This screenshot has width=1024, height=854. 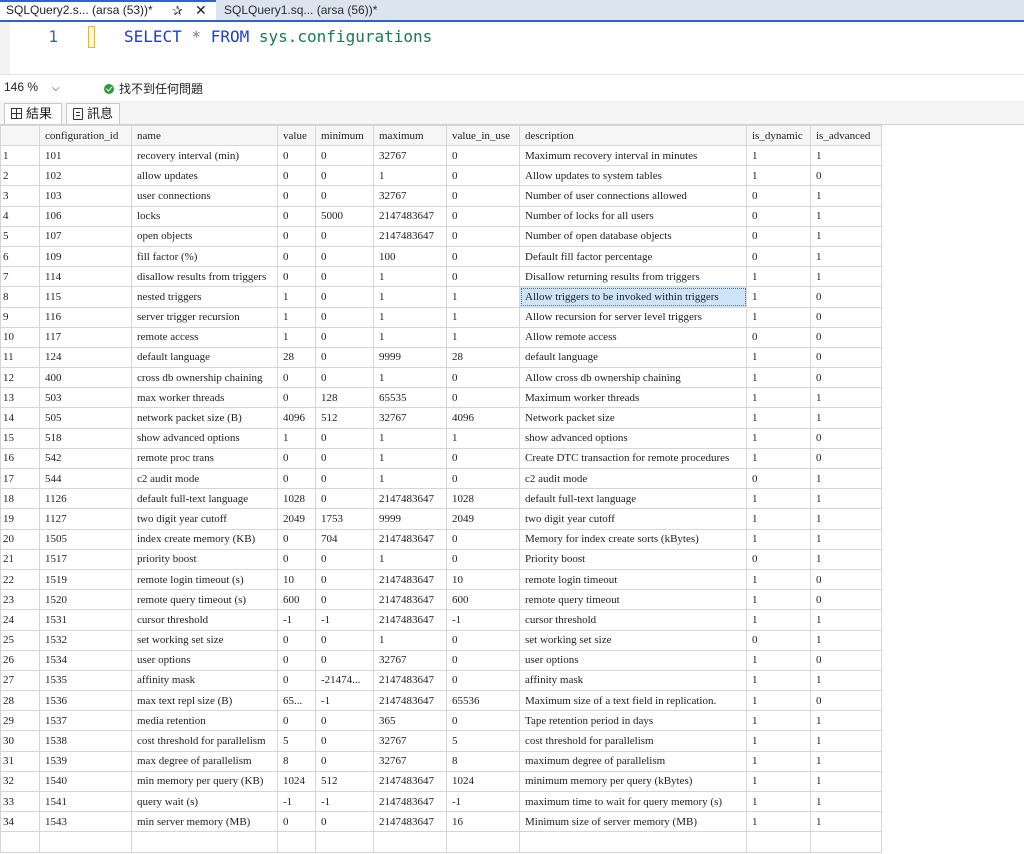 What do you see at coordinates (204, 680) in the screenshot?
I see `cell-name: affinity mask` at bounding box center [204, 680].